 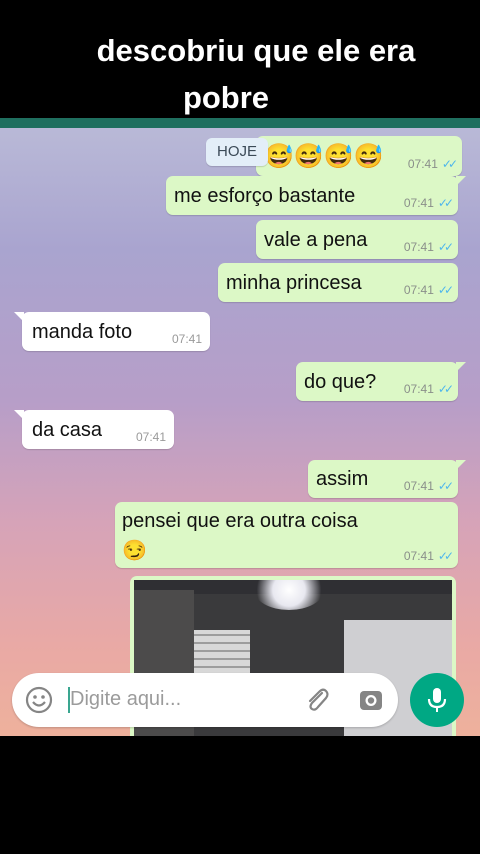 I want to click on message-emoji: 😏, so click(x=134, y=551).